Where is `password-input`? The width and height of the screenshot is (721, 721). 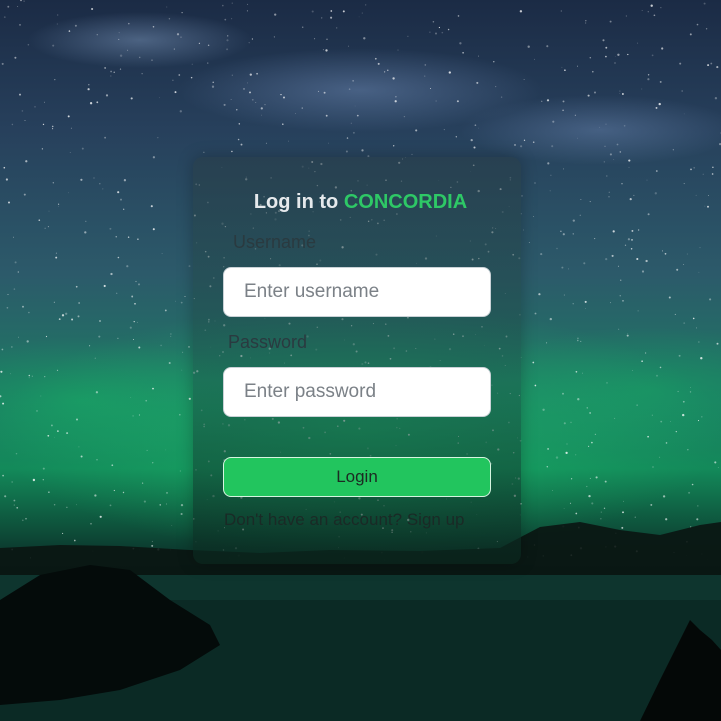
password-input is located at coordinates (357, 392).